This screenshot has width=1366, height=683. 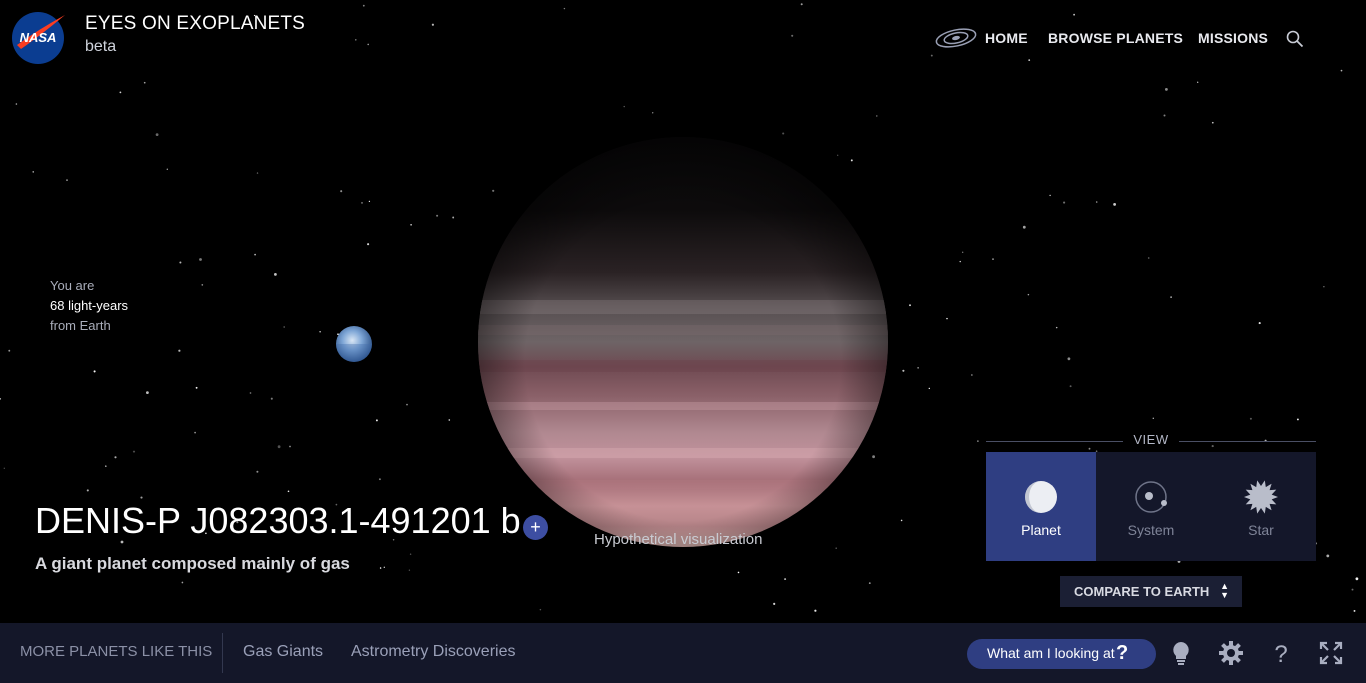 What do you see at coordinates (1151, 497) in the screenshot?
I see `system-icon` at bounding box center [1151, 497].